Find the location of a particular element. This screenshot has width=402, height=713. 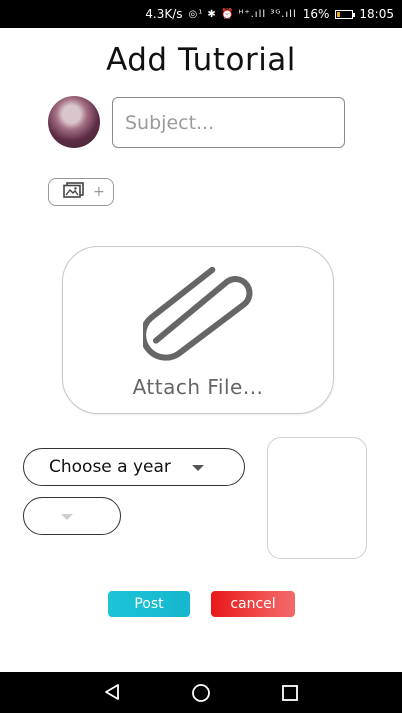

file-preview-box is located at coordinates (317, 498).